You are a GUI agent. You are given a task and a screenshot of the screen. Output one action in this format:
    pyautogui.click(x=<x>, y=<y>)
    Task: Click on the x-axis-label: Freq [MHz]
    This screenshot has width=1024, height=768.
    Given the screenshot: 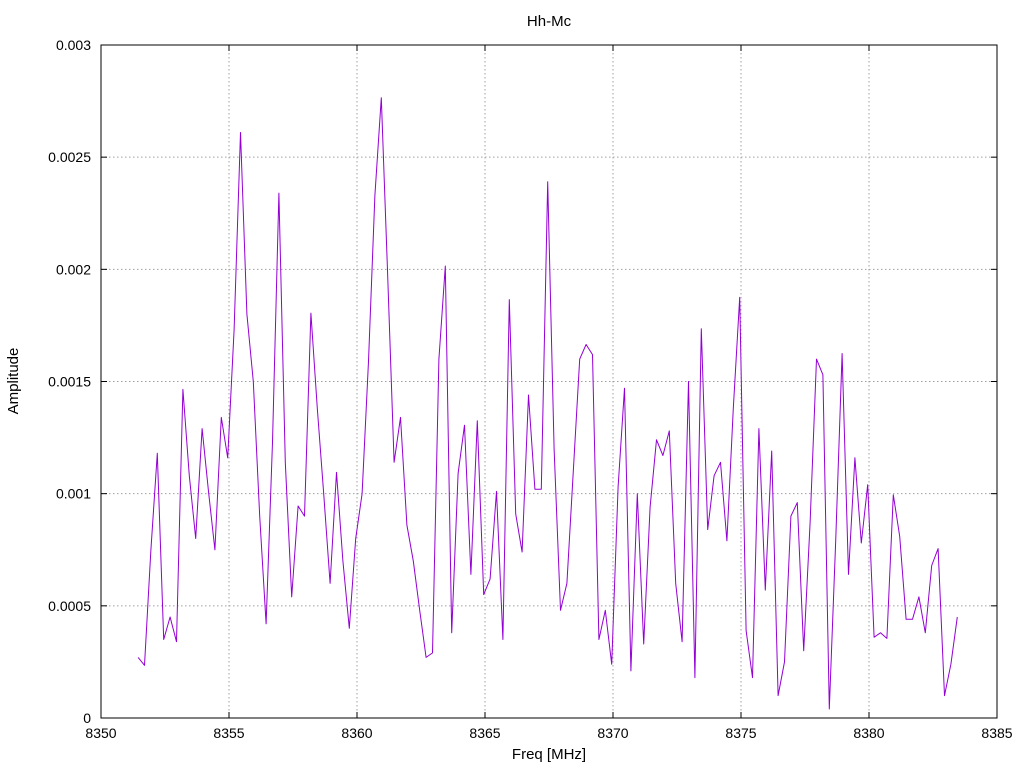 What is the action you would take?
    pyautogui.click(x=549, y=754)
    